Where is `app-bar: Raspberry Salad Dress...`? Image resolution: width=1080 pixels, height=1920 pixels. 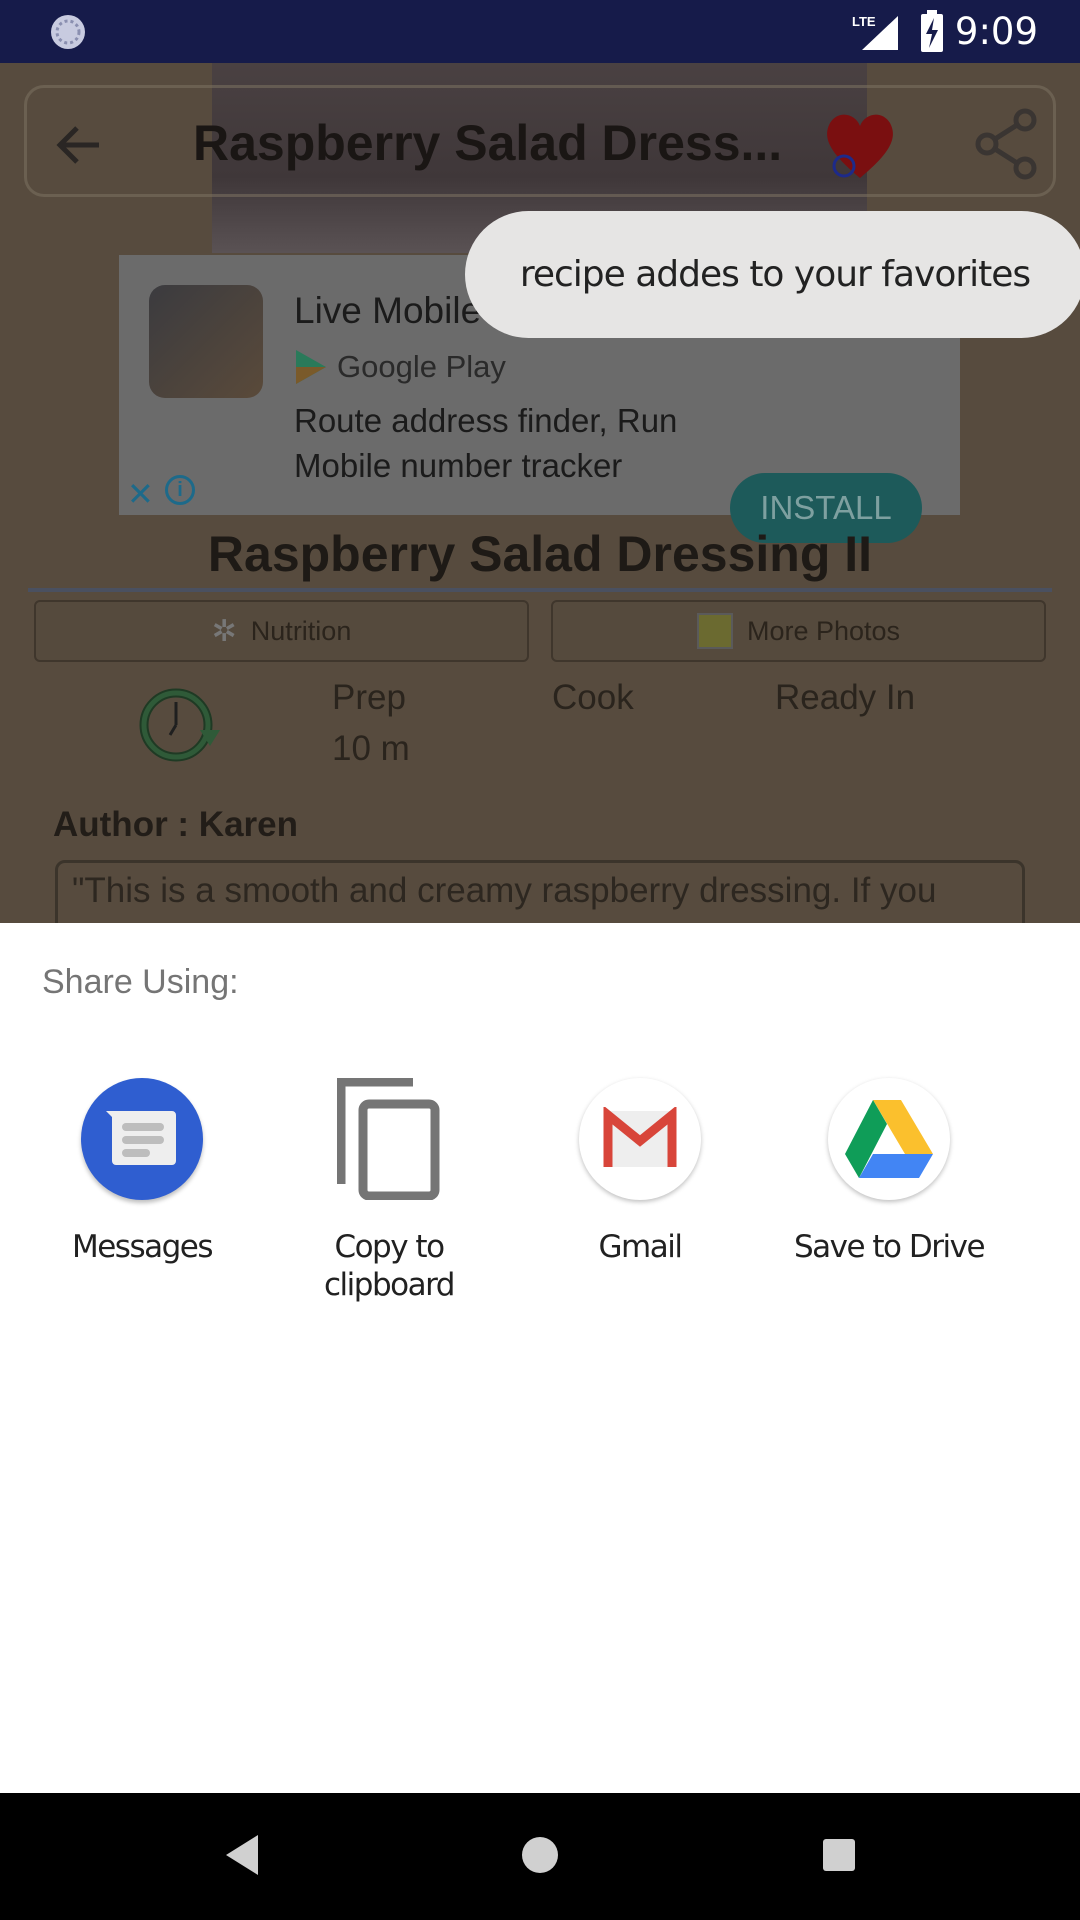 app-bar: Raspberry Salad Dress... is located at coordinates (540, 141).